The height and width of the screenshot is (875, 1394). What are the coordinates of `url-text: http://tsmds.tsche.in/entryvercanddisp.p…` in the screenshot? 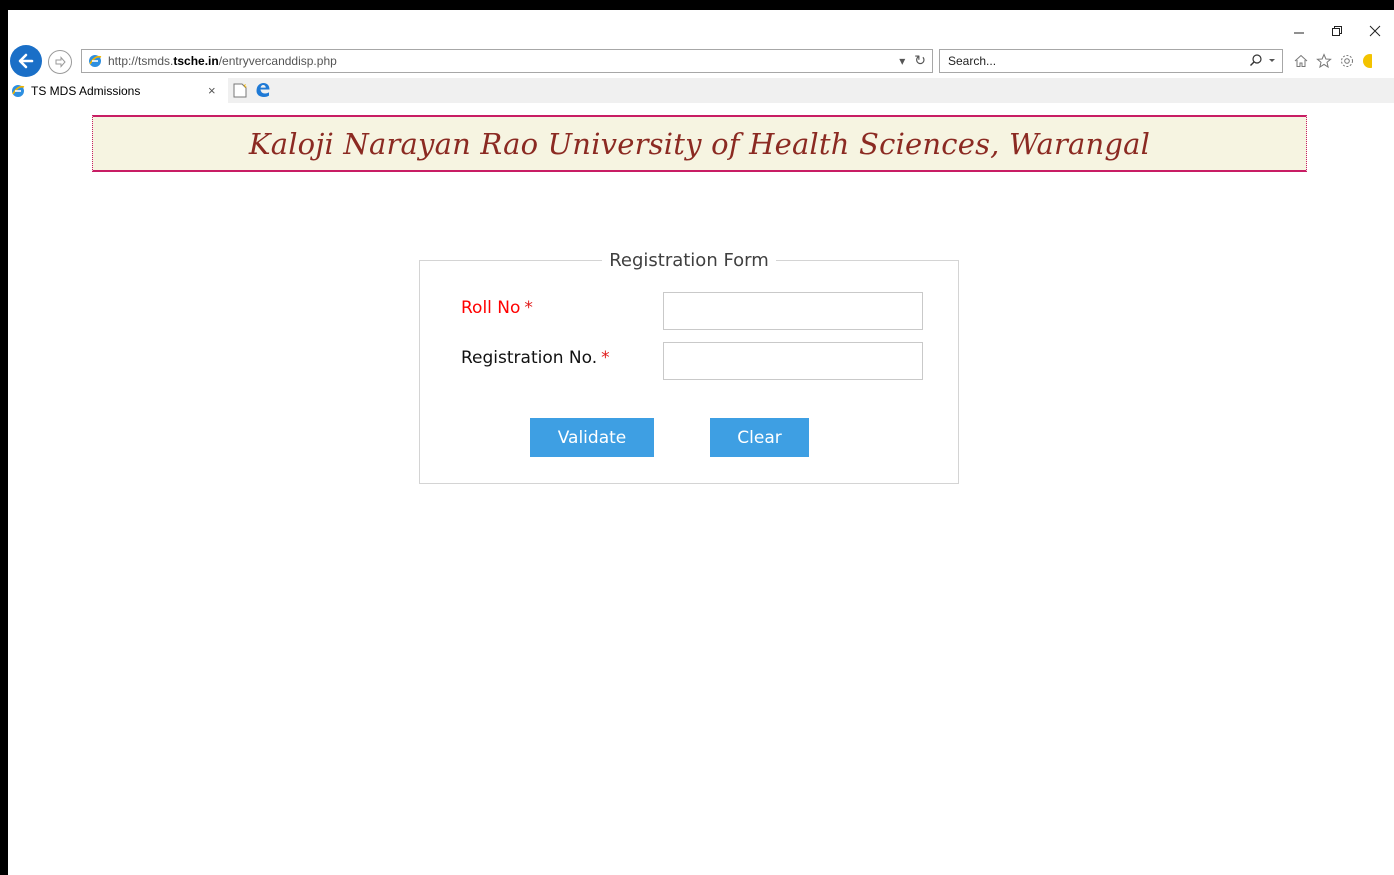 It's located at (222, 61).